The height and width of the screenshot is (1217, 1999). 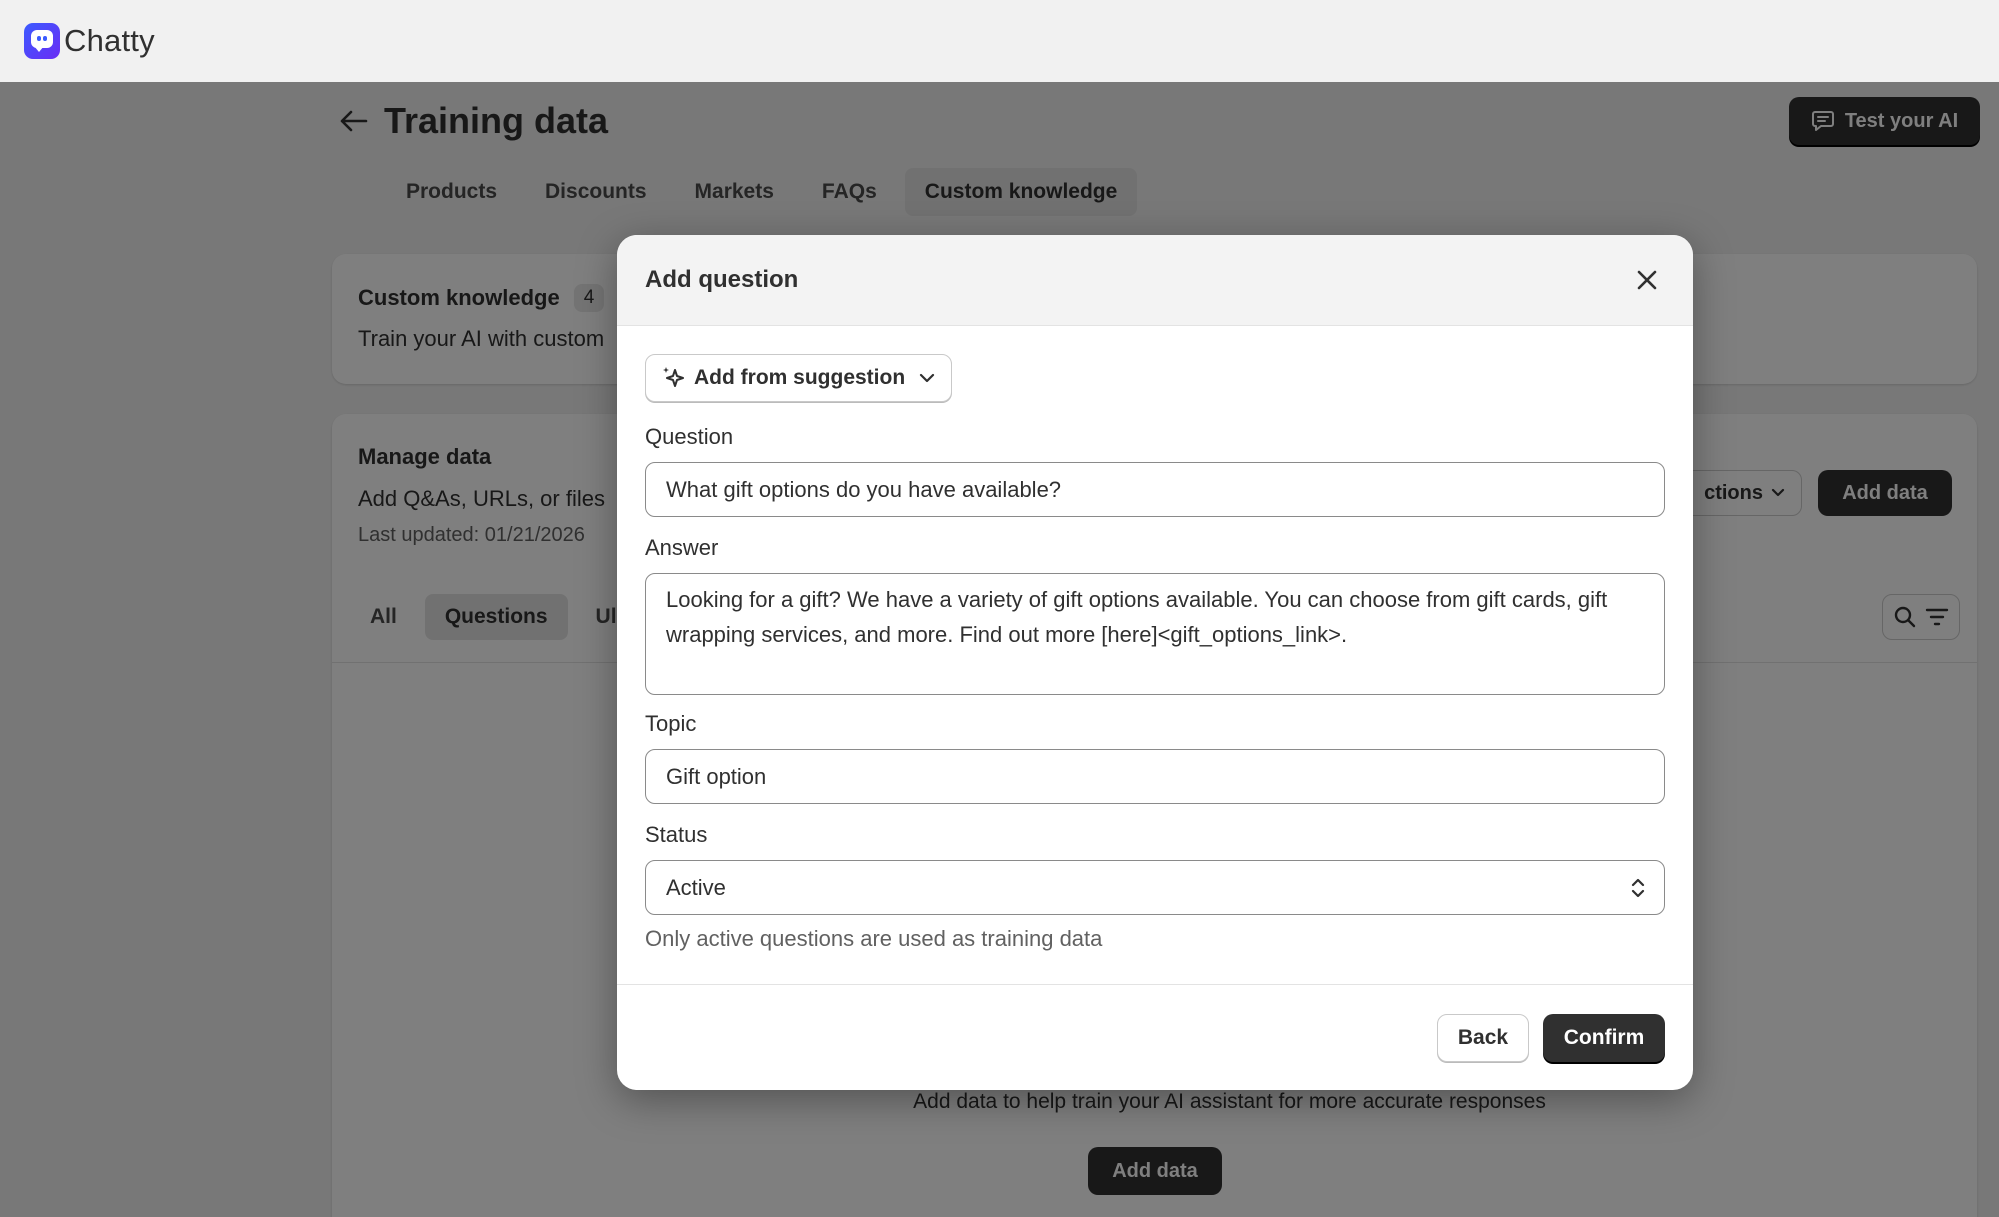 What do you see at coordinates (1155, 887) in the screenshot?
I see `status-select: Active` at bounding box center [1155, 887].